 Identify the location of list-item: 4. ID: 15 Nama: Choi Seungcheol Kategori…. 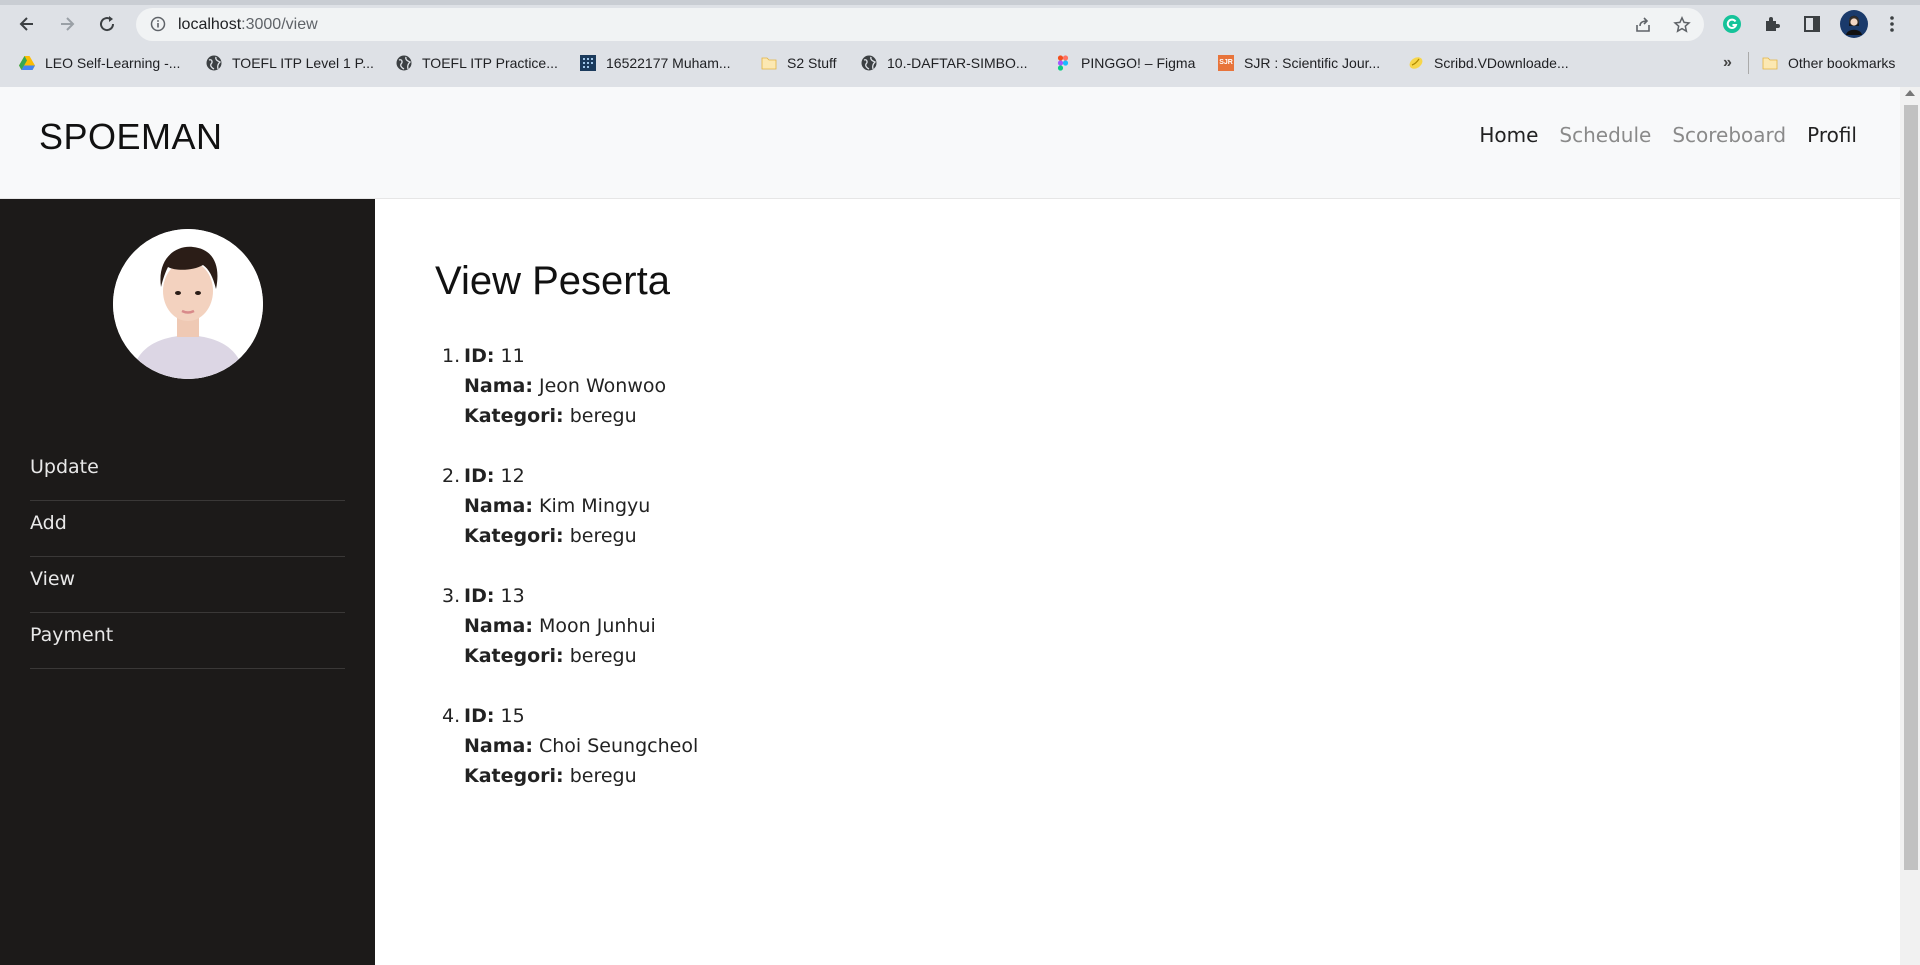
(570, 746).